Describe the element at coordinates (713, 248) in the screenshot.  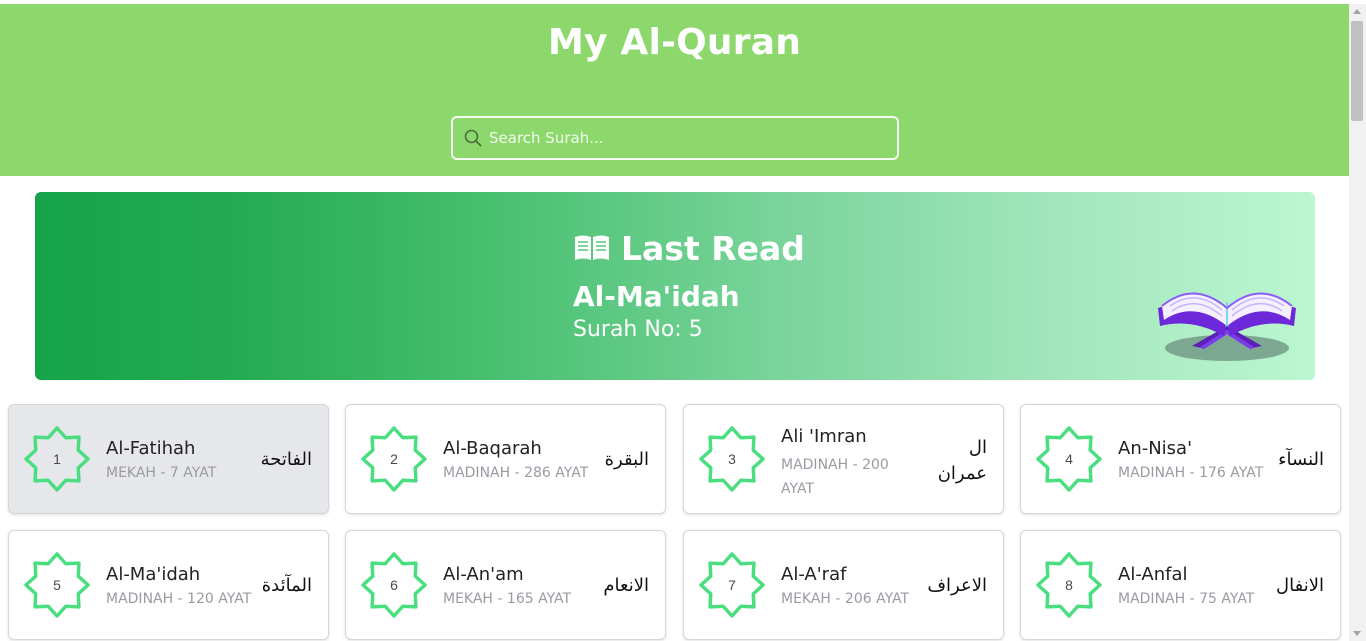
I see `last-read-title: Last Read` at that location.